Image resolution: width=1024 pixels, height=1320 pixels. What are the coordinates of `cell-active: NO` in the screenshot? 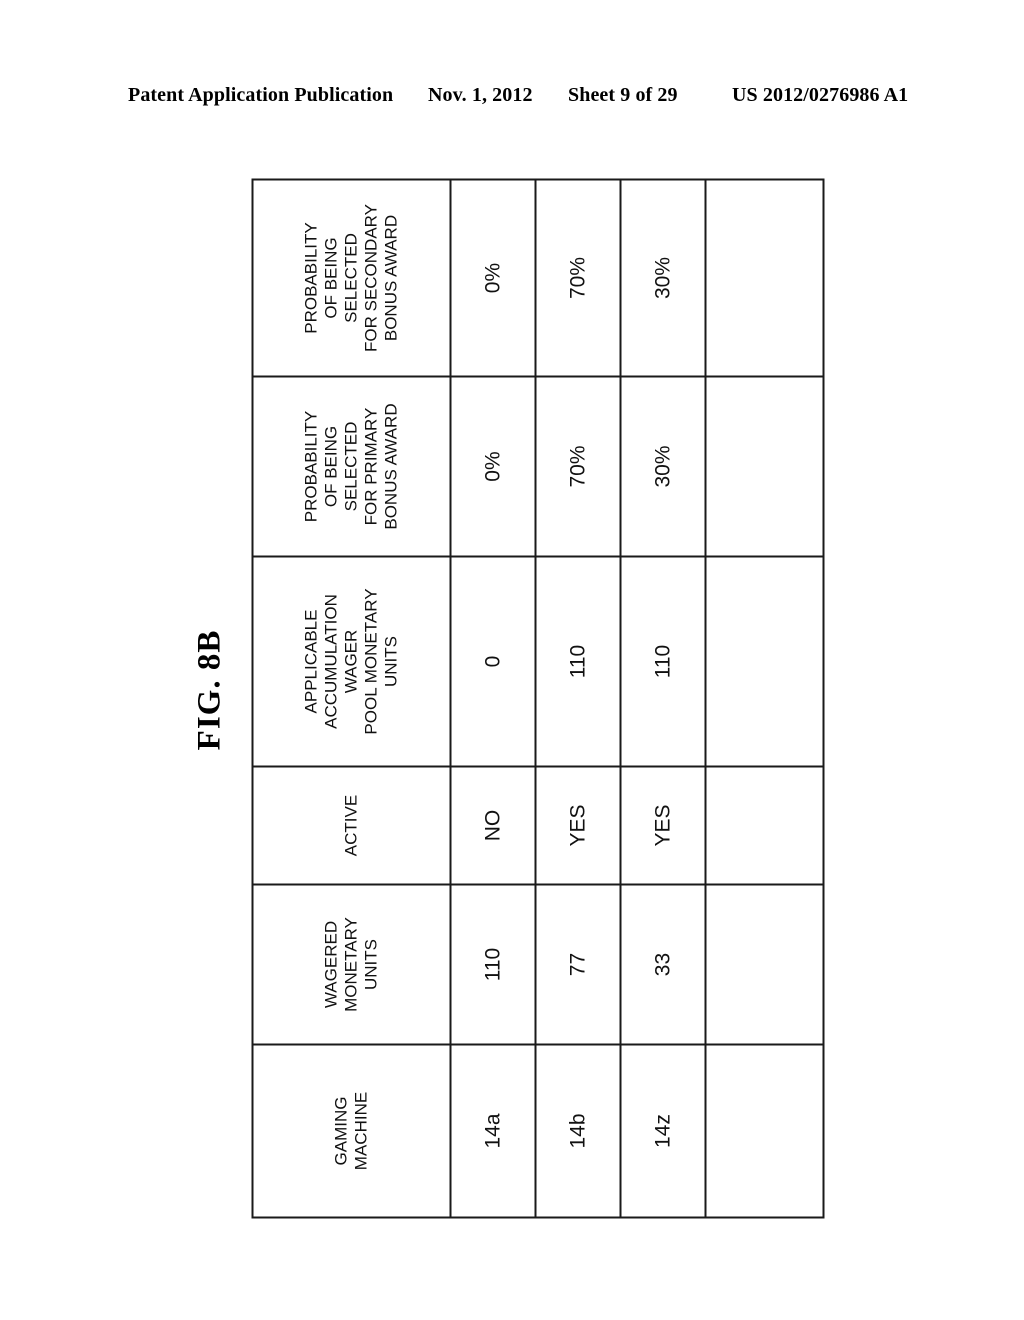 It's located at (492, 825).